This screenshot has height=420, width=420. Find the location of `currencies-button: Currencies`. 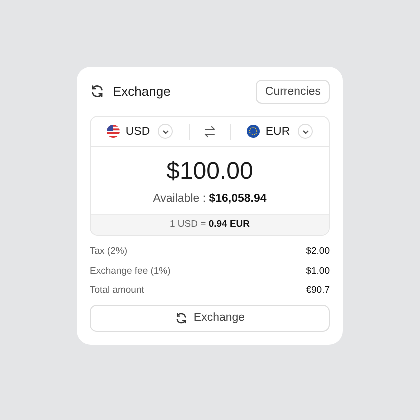

currencies-button: Currencies is located at coordinates (293, 92).